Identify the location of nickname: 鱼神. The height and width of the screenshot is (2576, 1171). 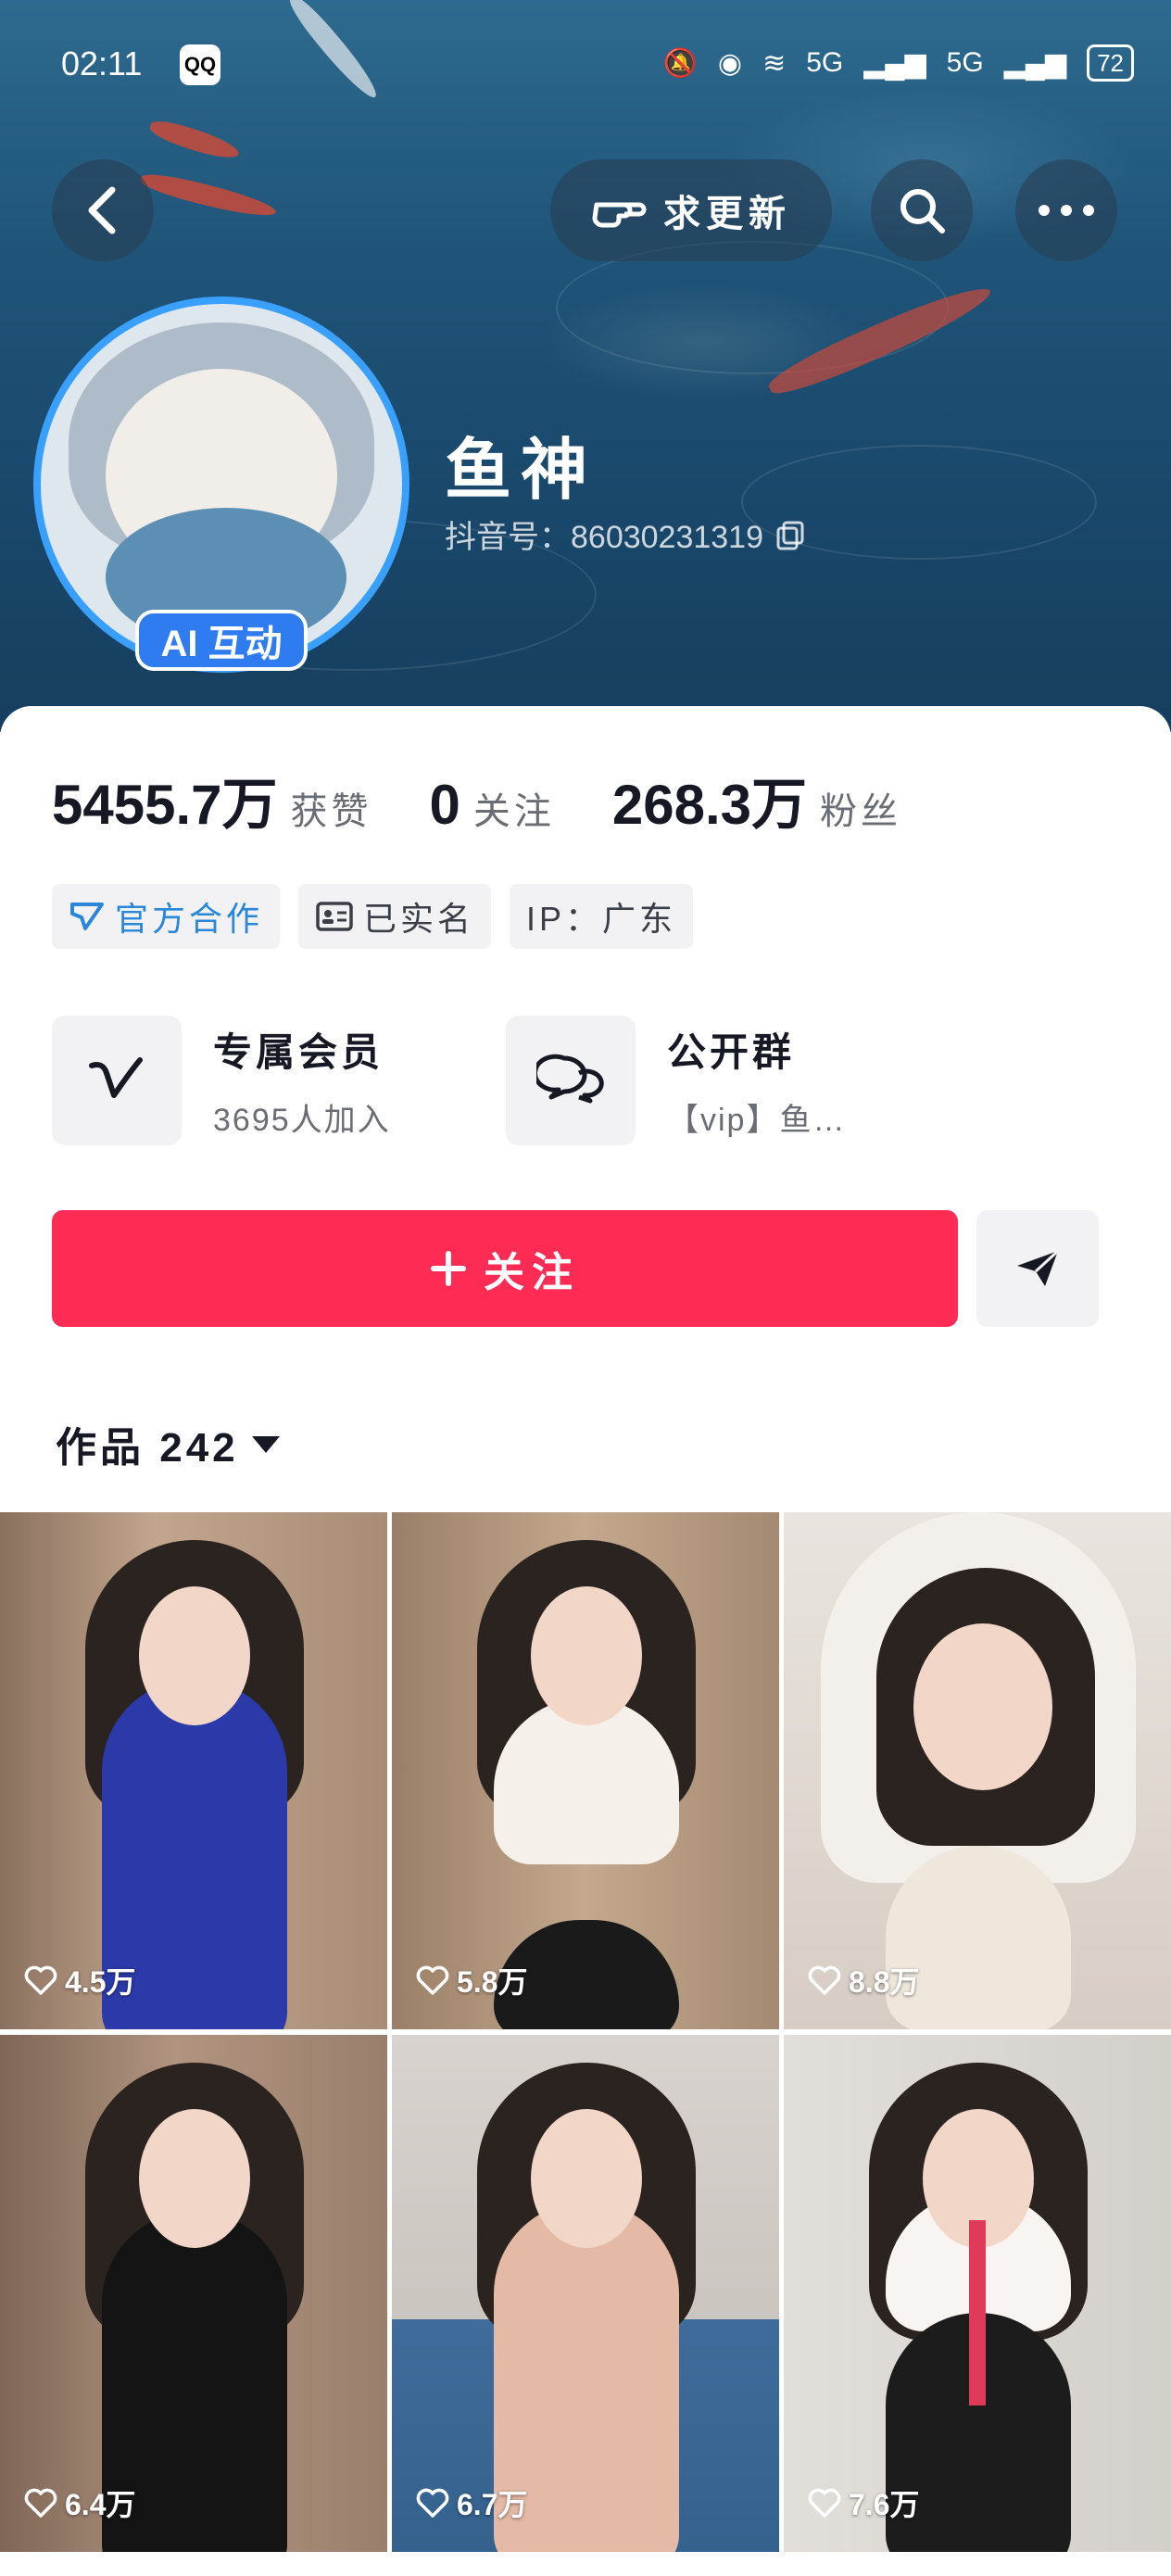
(522, 471).